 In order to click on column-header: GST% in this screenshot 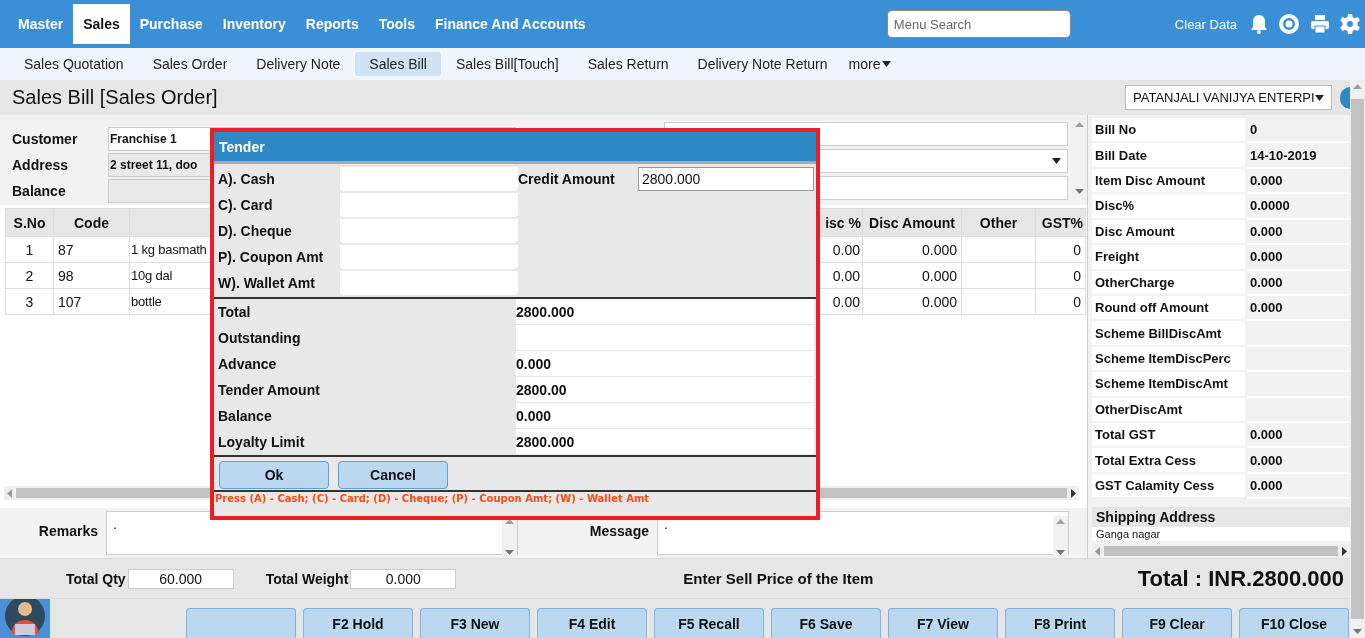, I will do `click(1060, 222)`.